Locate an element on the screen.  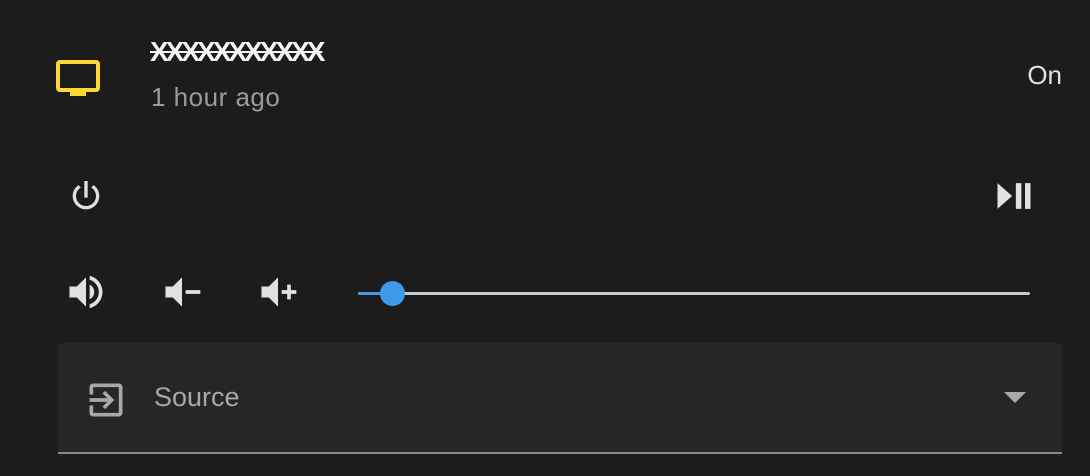
volume-down-button is located at coordinates (182, 294).